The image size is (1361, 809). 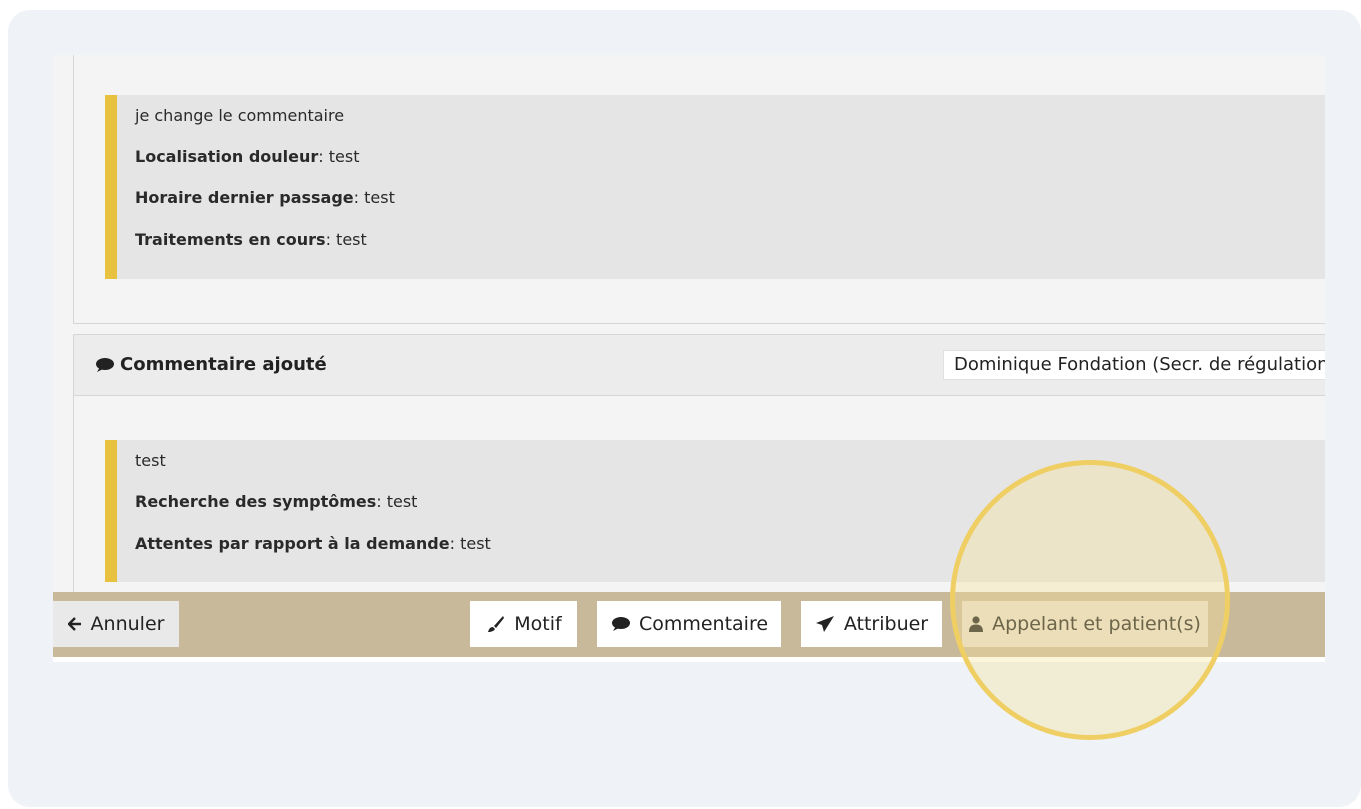 What do you see at coordinates (150, 460) in the screenshot?
I see `comment-text: test` at bounding box center [150, 460].